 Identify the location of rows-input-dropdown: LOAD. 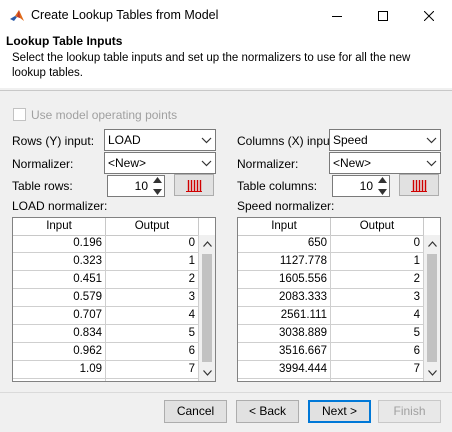
(160, 140).